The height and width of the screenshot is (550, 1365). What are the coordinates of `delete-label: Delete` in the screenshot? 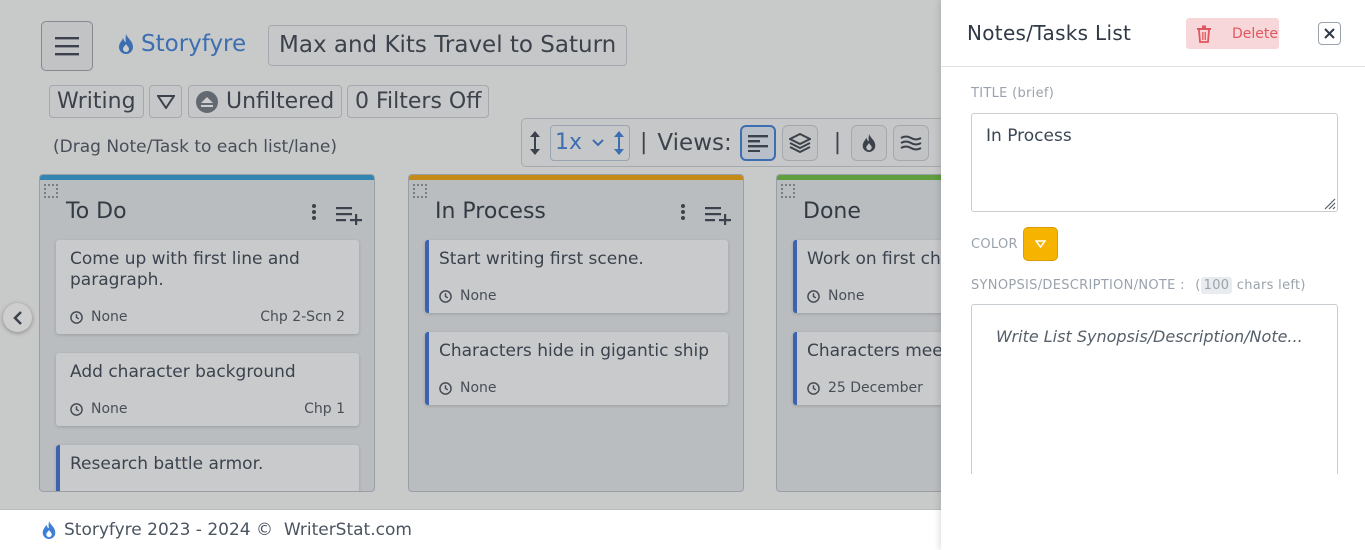 It's located at (1255, 33).